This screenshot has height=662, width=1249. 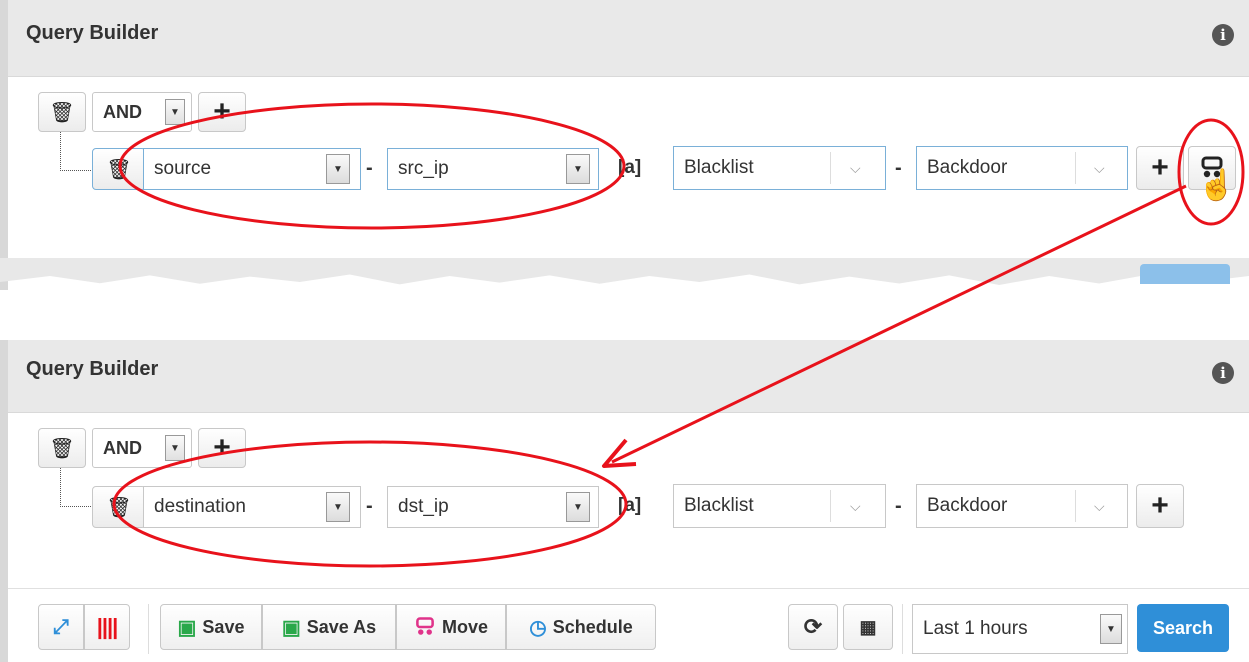 What do you see at coordinates (1211, 172) in the screenshot?
I see `highlight-ellipse-move` at bounding box center [1211, 172].